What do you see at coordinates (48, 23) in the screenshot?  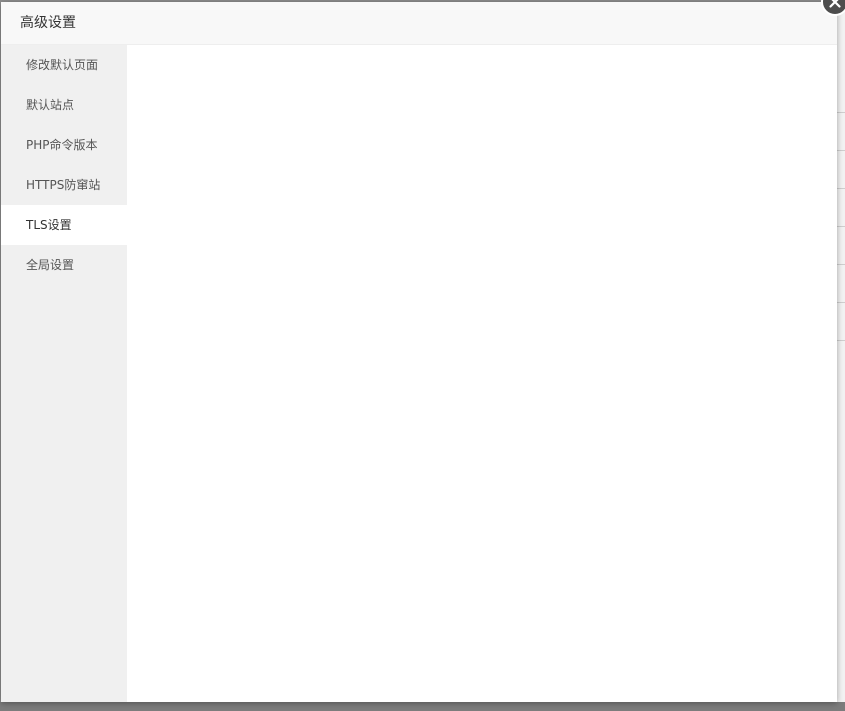 I see `dialog-title: 高级设置` at bounding box center [48, 23].